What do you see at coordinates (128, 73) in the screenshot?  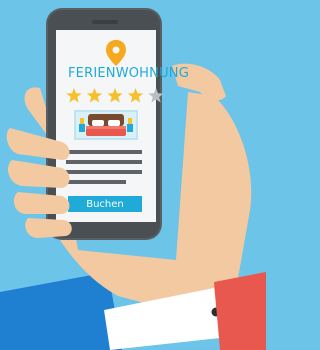 I see `app-title: FERIENWOHNUNG` at bounding box center [128, 73].